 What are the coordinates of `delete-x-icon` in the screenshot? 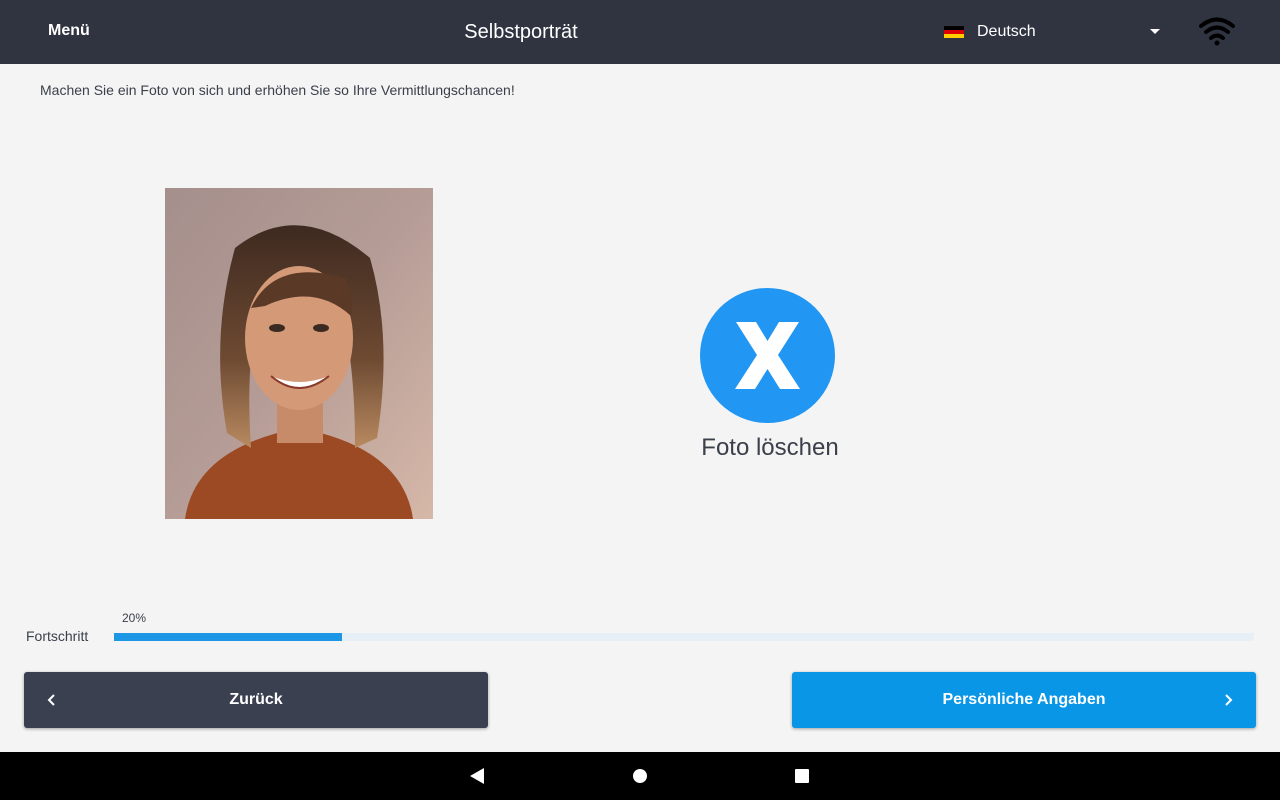 It's located at (767, 355).